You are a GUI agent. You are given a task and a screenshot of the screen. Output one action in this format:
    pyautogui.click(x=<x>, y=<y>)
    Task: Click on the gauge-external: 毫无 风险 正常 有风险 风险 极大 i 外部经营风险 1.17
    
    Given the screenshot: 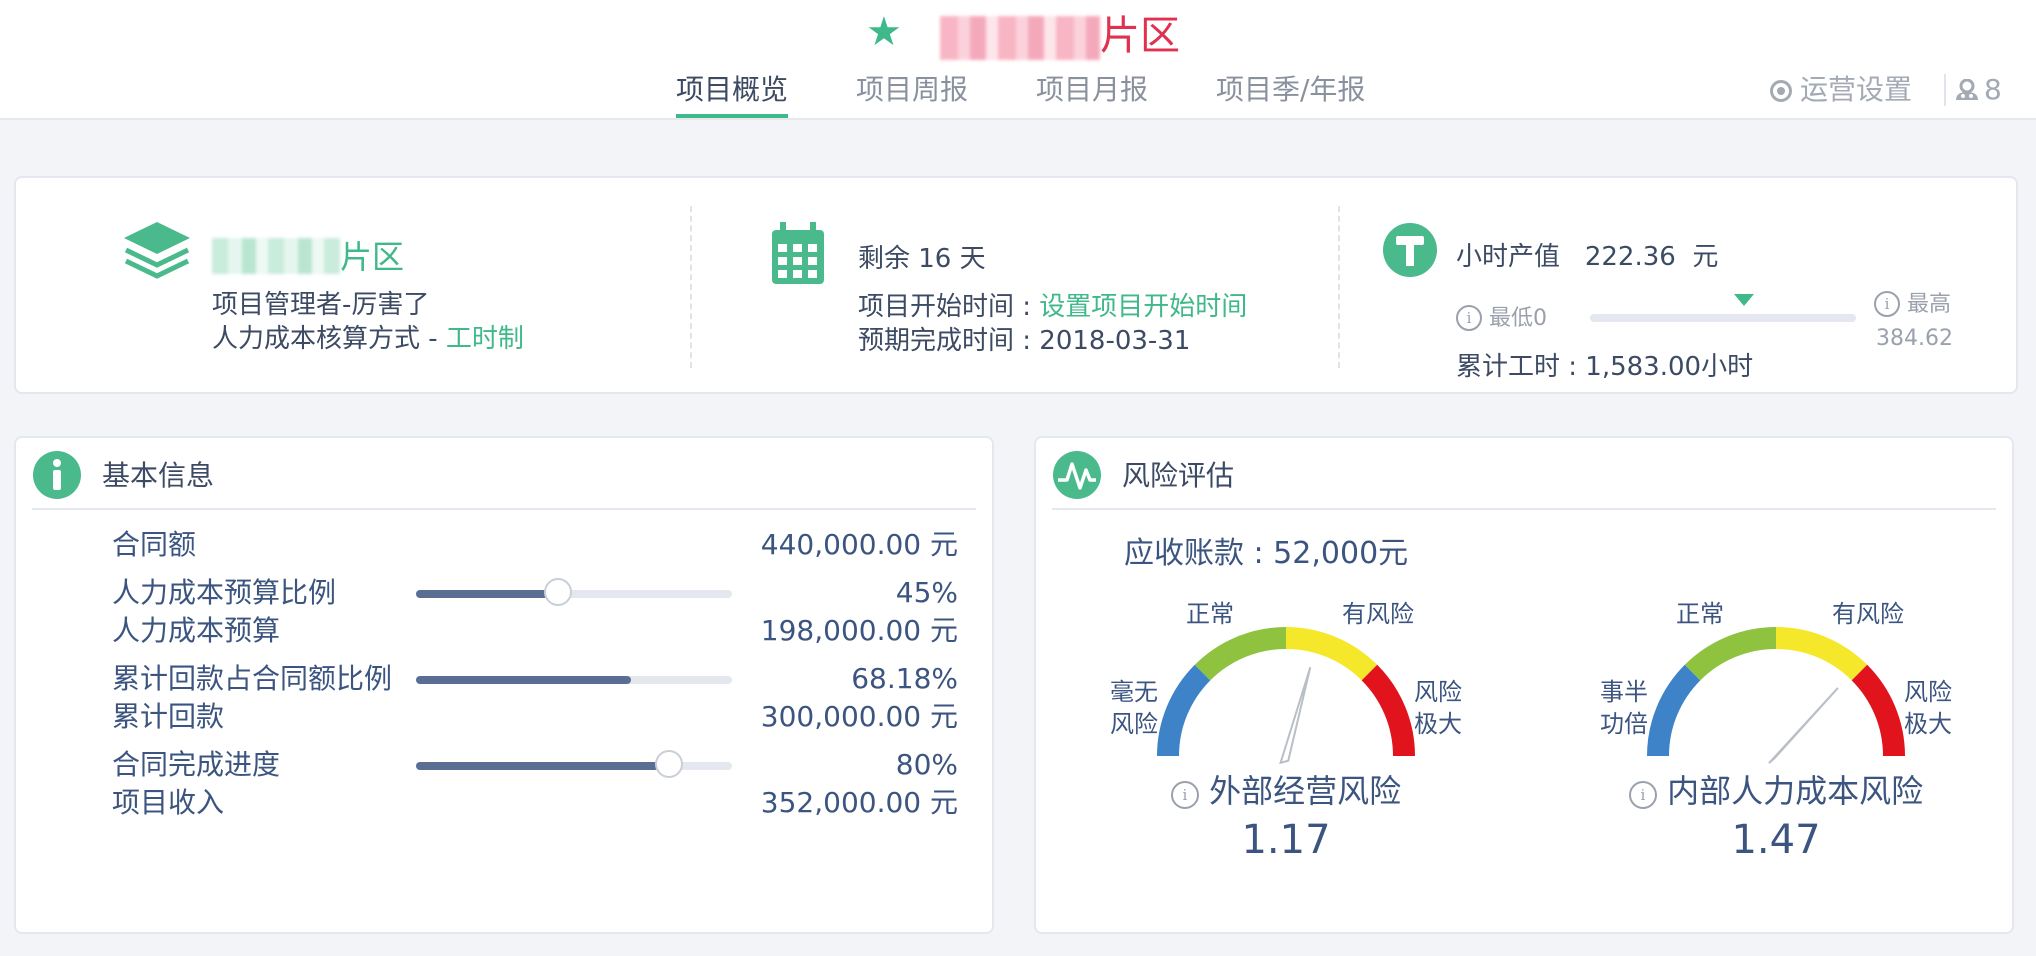 What is the action you would take?
    pyautogui.click(x=1286, y=753)
    